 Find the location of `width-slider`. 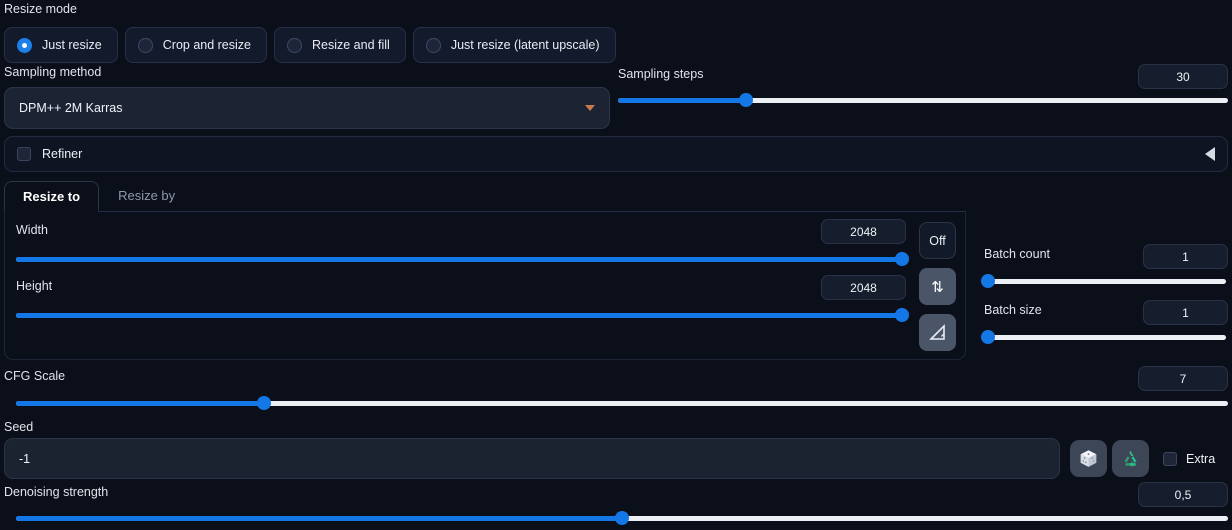

width-slider is located at coordinates (462, 259).